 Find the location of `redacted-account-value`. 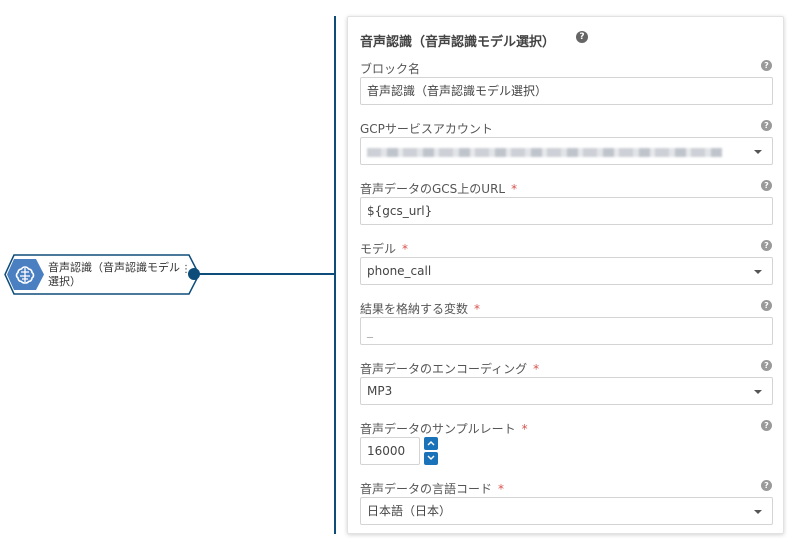

redacted-account-value is located at coordinates (544, 152).